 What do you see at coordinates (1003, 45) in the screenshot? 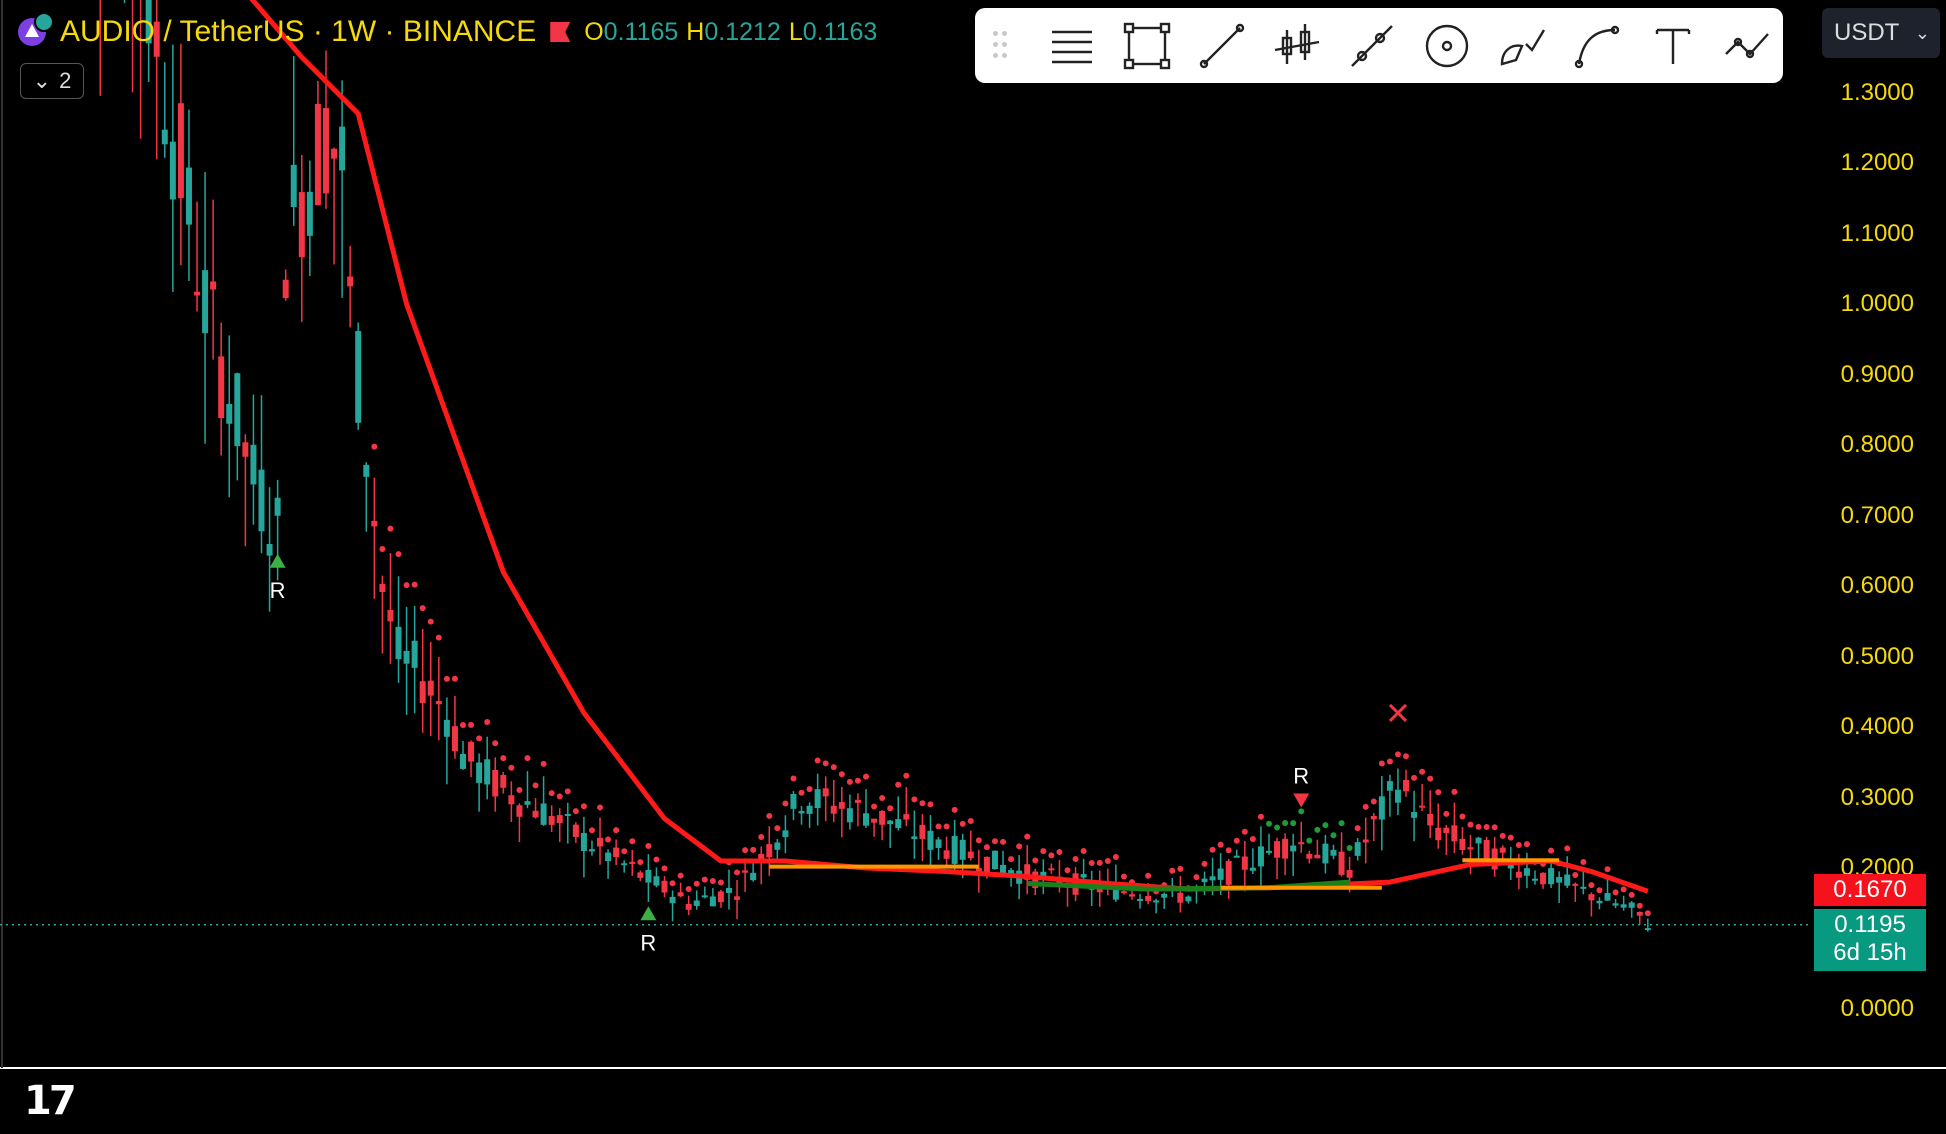
I see `drag-handle-icon` at bounding box center [1003, 45].